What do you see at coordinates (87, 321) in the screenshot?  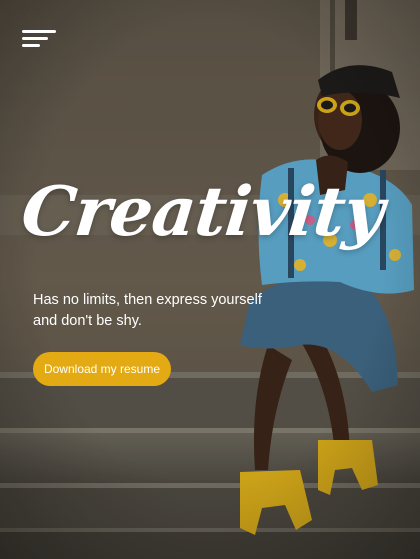 I see `hero-tagline-line: and don't be shy.` at bounding box center [87, 321].